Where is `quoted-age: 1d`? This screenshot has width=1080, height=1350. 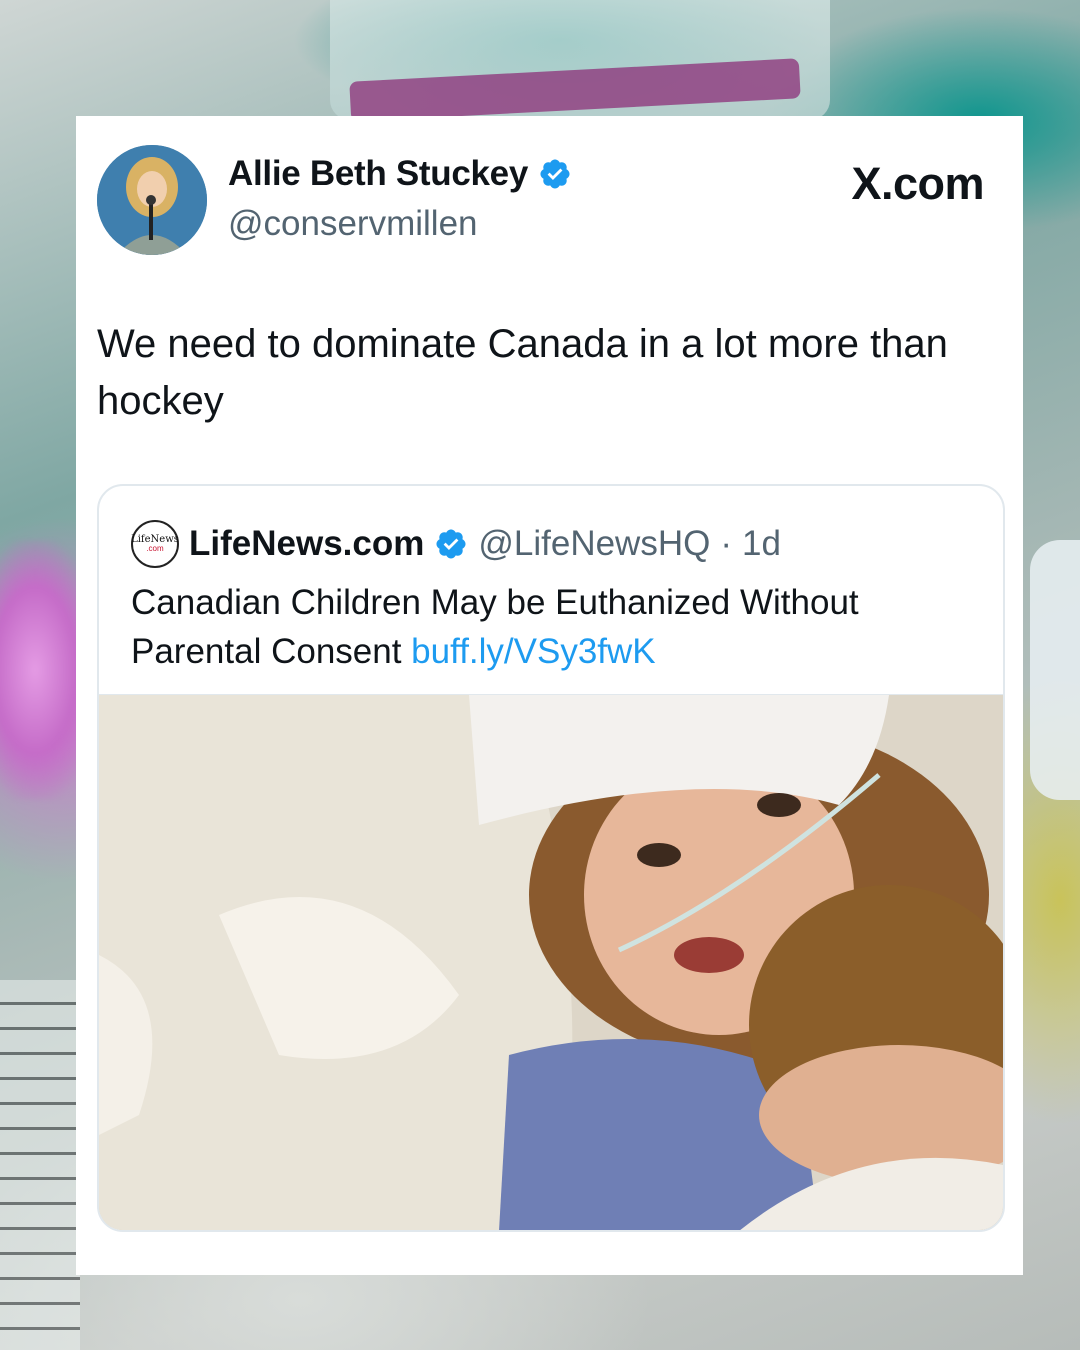 quoted-age: 1d is located at coordinates (761, 544).